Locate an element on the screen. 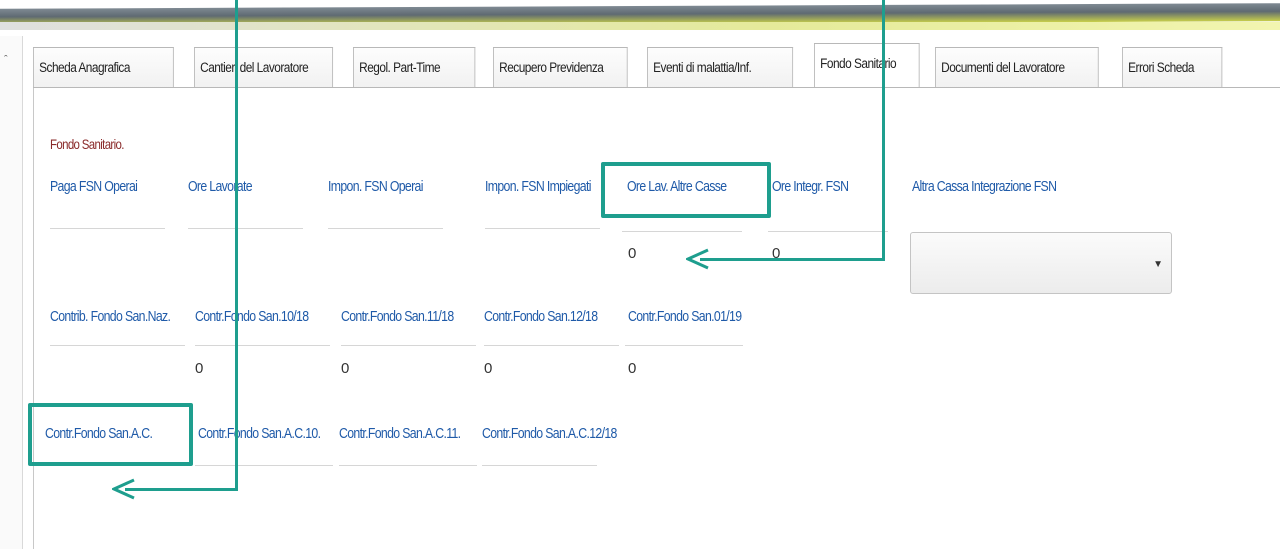 The image size is (1280, 549). tab-documenti-lavoratore: Documenti del Lavoratore is located at coordinates (1017, 67).